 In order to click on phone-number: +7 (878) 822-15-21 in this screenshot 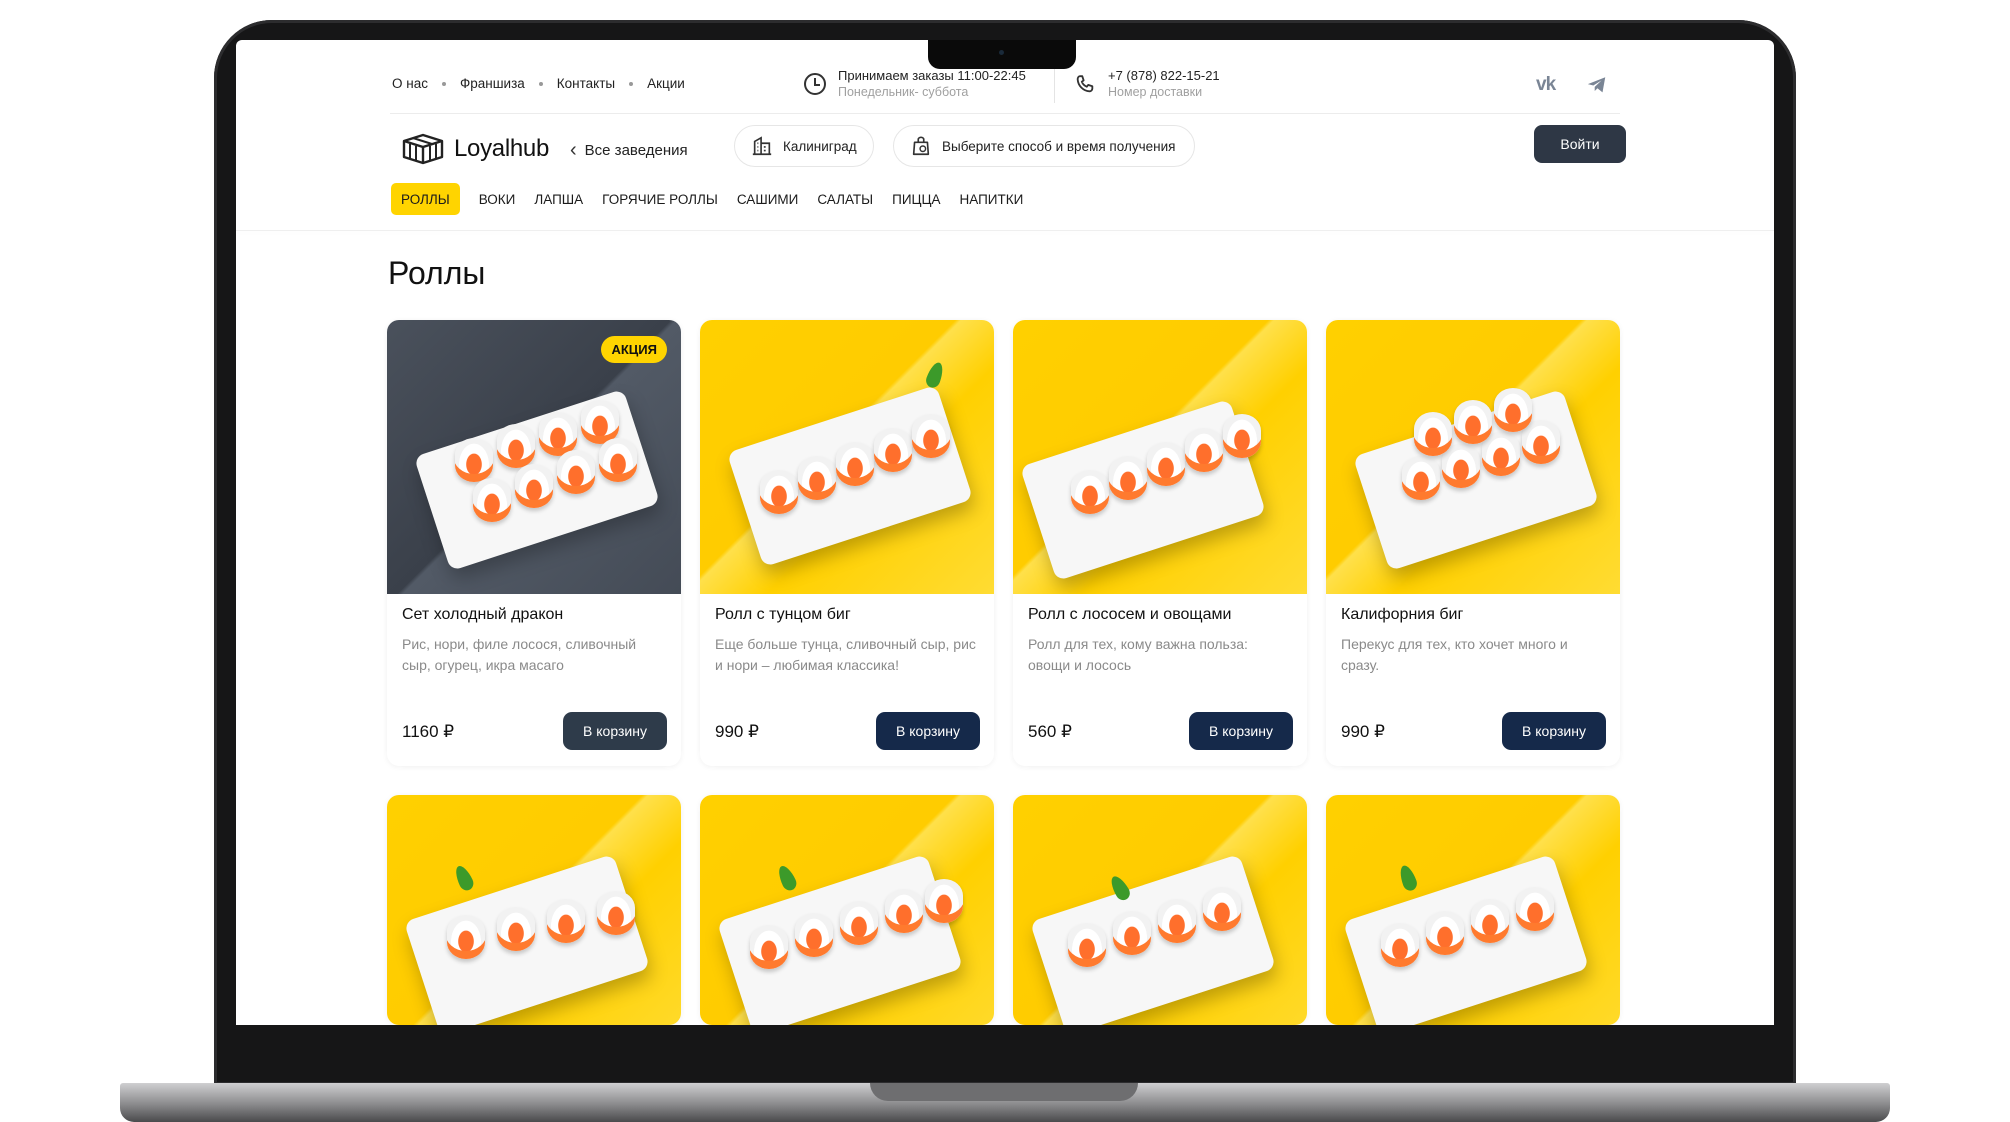, I will do `click(1164, 75)`.